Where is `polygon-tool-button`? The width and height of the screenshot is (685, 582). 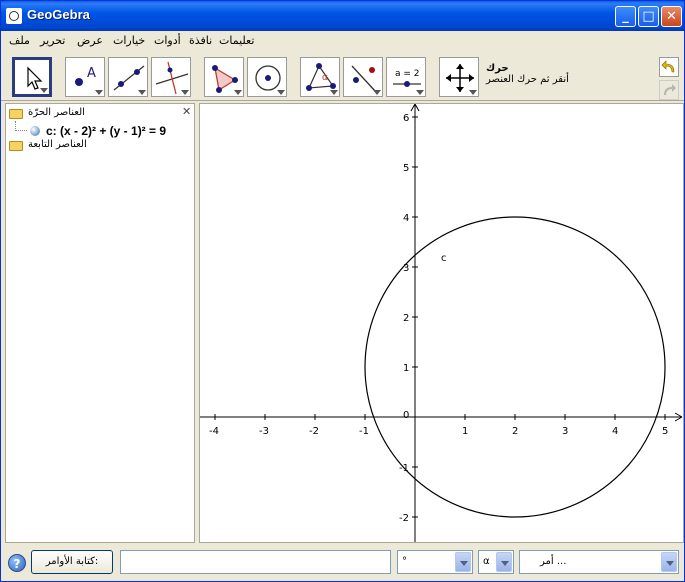 polygon-tool-button is located at coordinates (224, 77).